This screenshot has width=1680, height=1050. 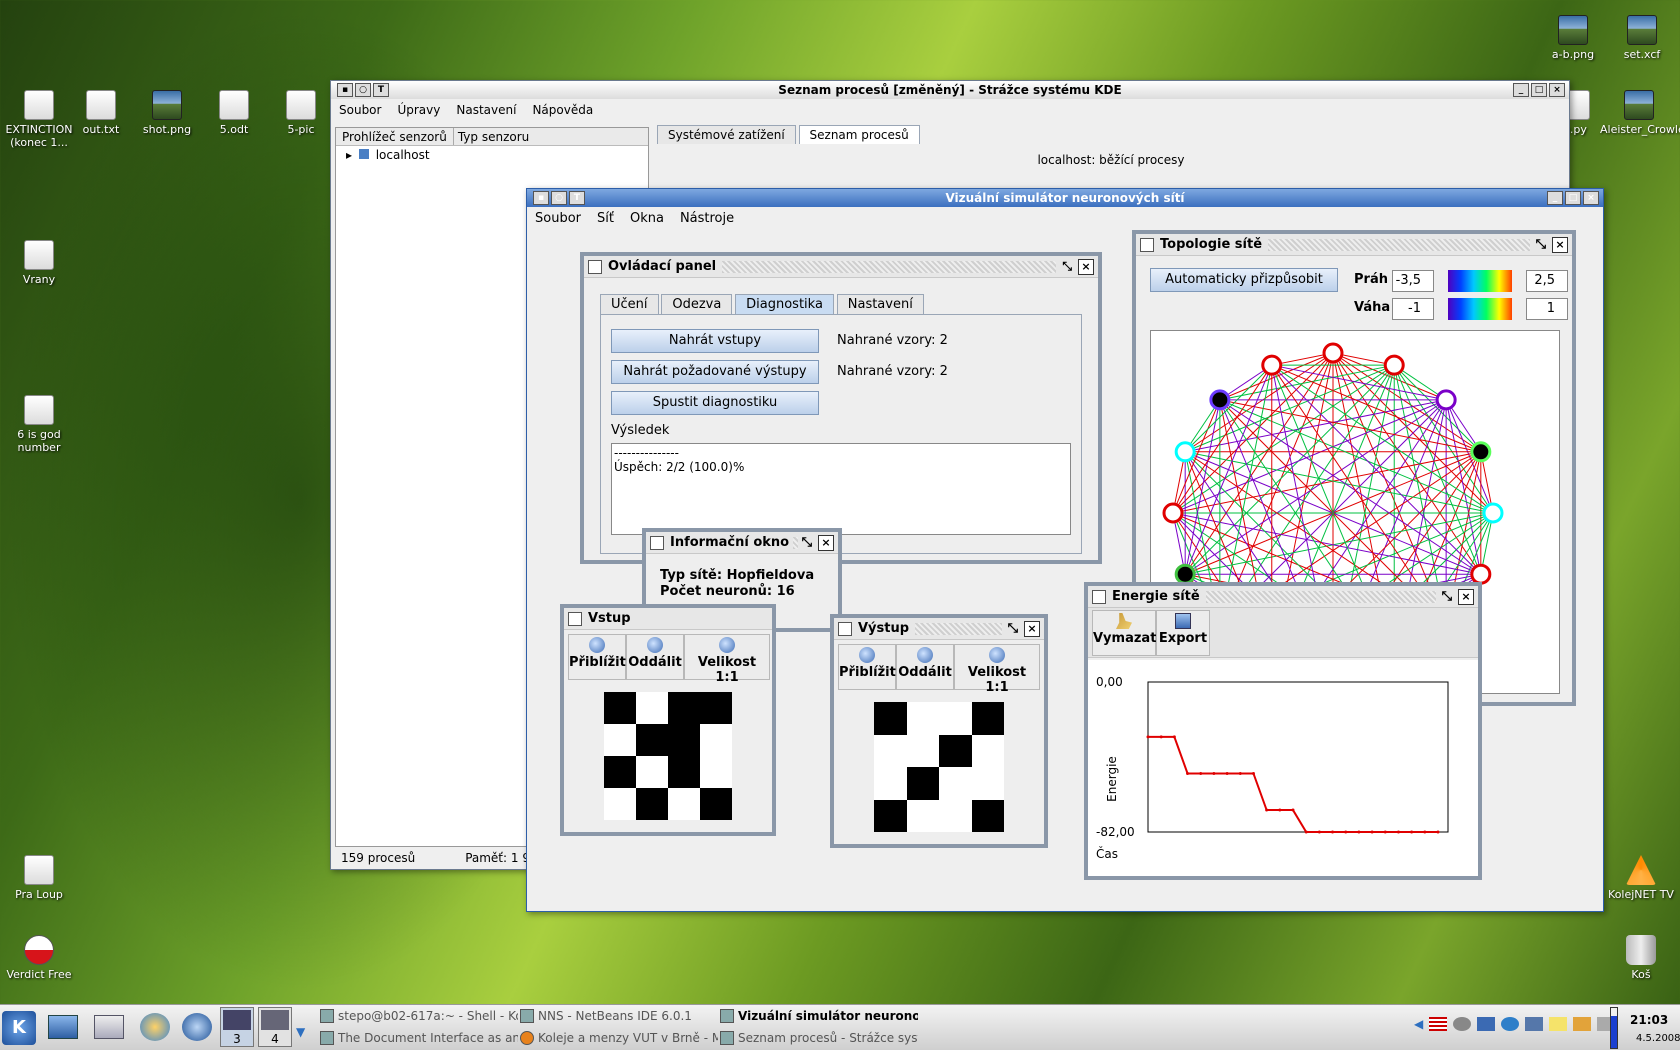 What do you see at coordinates (562, 110) in the screenshot?
I see `menu-napoveda: Nápověda` at bounding box center [562, 110].